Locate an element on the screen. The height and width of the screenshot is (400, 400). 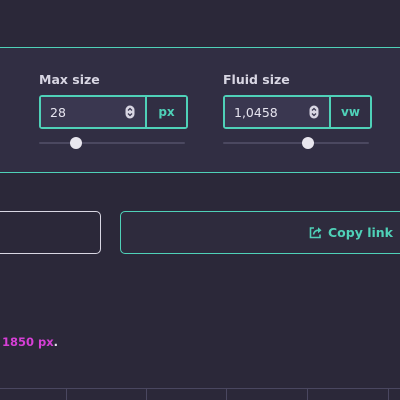
note-value: 1850 px is located at coordinates (28, 342).